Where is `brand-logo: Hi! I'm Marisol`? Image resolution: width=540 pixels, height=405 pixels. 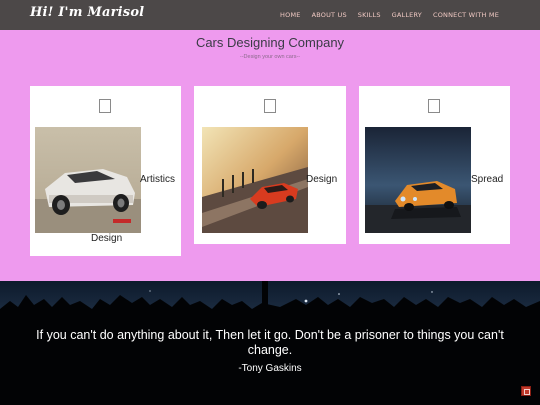
brand-logo: Hi! I'm Marisol is located at coordinates (87, 12).